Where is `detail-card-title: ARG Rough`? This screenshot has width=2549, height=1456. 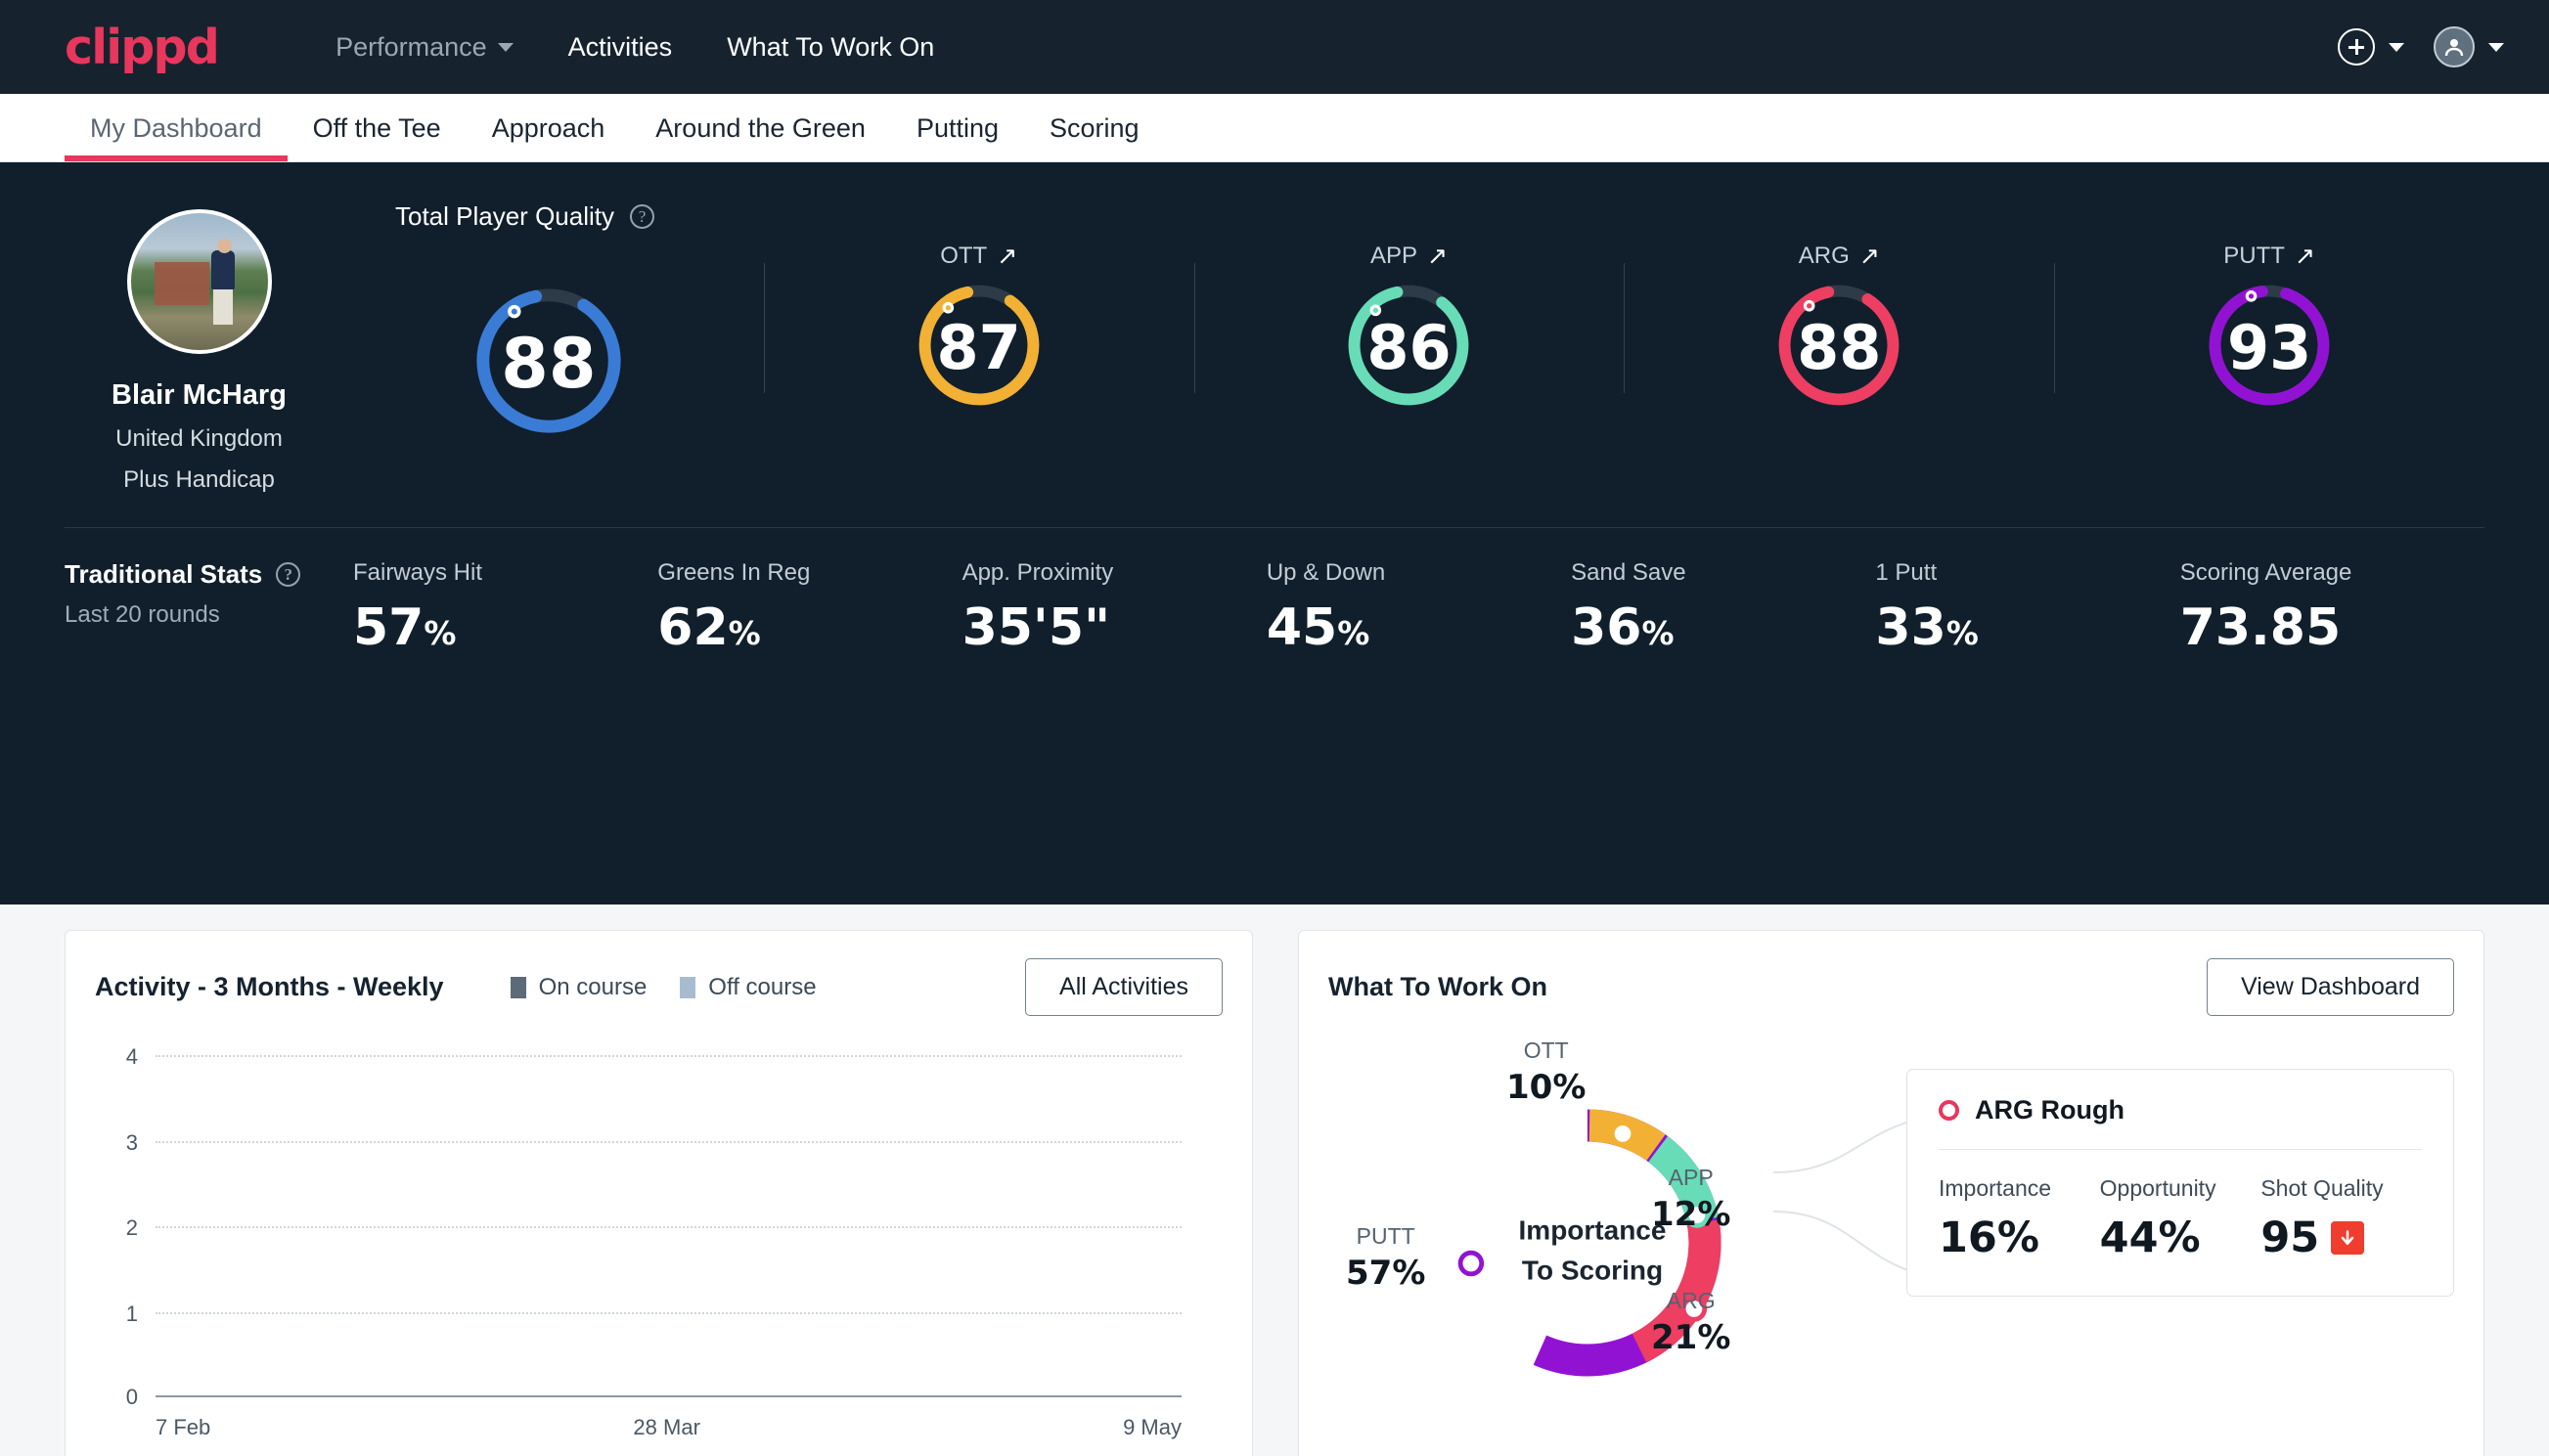
detail-card-title: ARG Rough is located at coordinates (2050, 1110).